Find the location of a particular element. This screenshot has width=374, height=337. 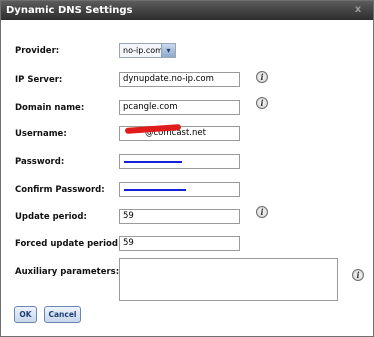

update-period-label: Update period: is located at coordinates (51, 217).